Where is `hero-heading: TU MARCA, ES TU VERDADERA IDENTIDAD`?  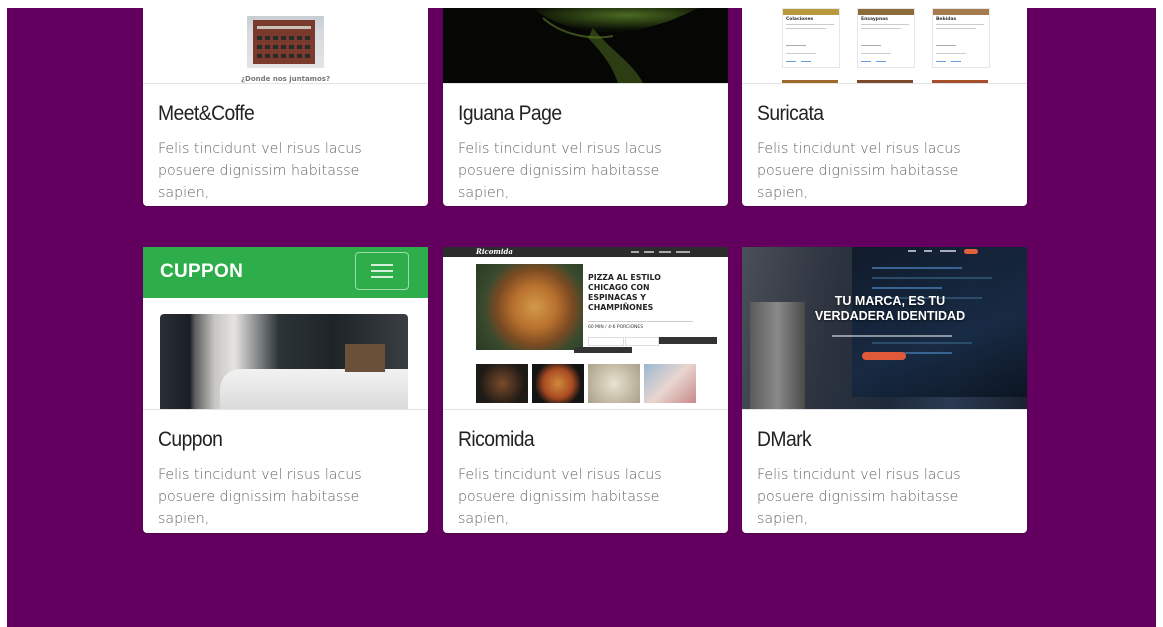
hero-heading: TU MARCA, ES TU VERDADERA IDENTIDAD is located at coordinates (890, 308).